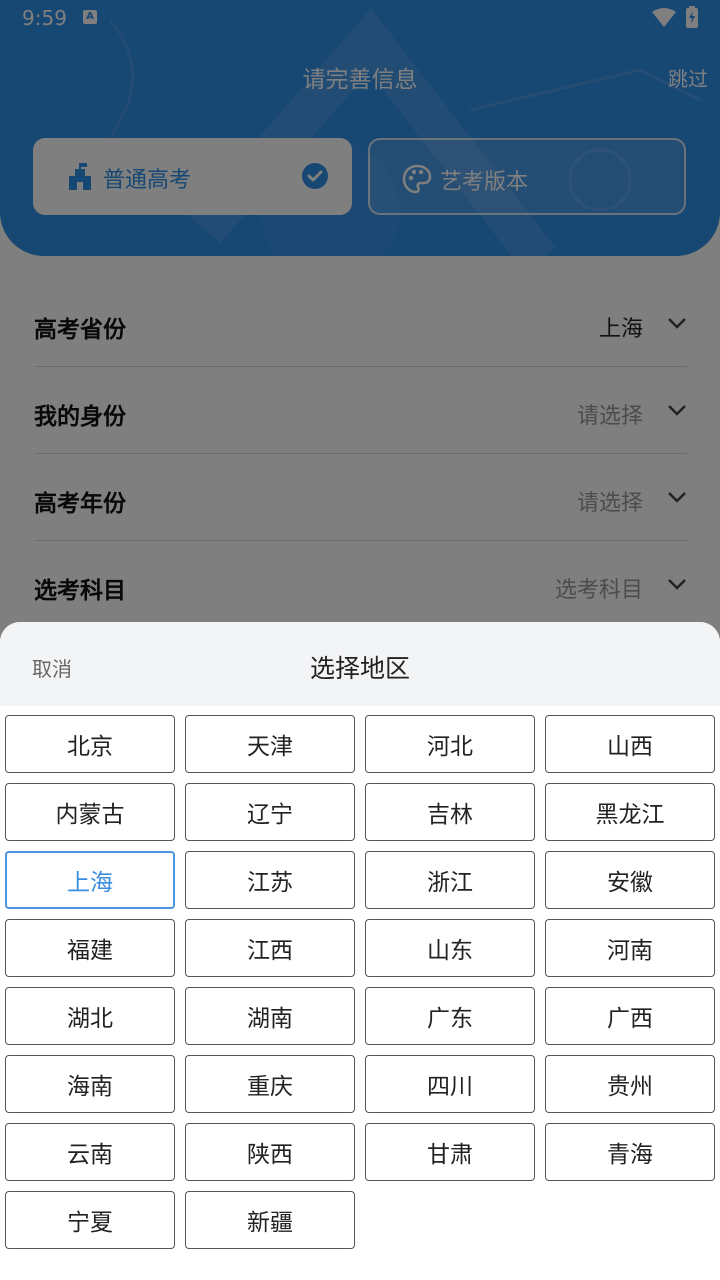  What do you see at coordinates (450, 880) in the screenshot?
I see `region-option: 浙江` at bounding box center [450, 880].